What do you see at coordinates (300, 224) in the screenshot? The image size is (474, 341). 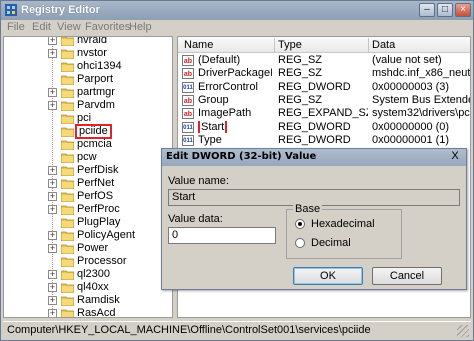 I see `radio-hexadecimal` at bounding box center [300, 224].